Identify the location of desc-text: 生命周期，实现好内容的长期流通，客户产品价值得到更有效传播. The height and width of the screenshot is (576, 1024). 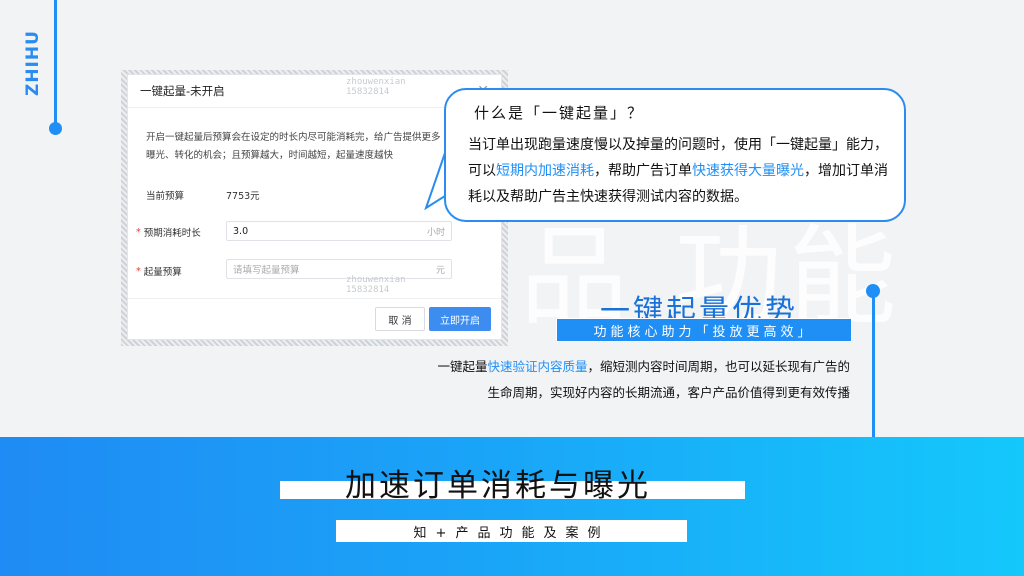
(668, 392).